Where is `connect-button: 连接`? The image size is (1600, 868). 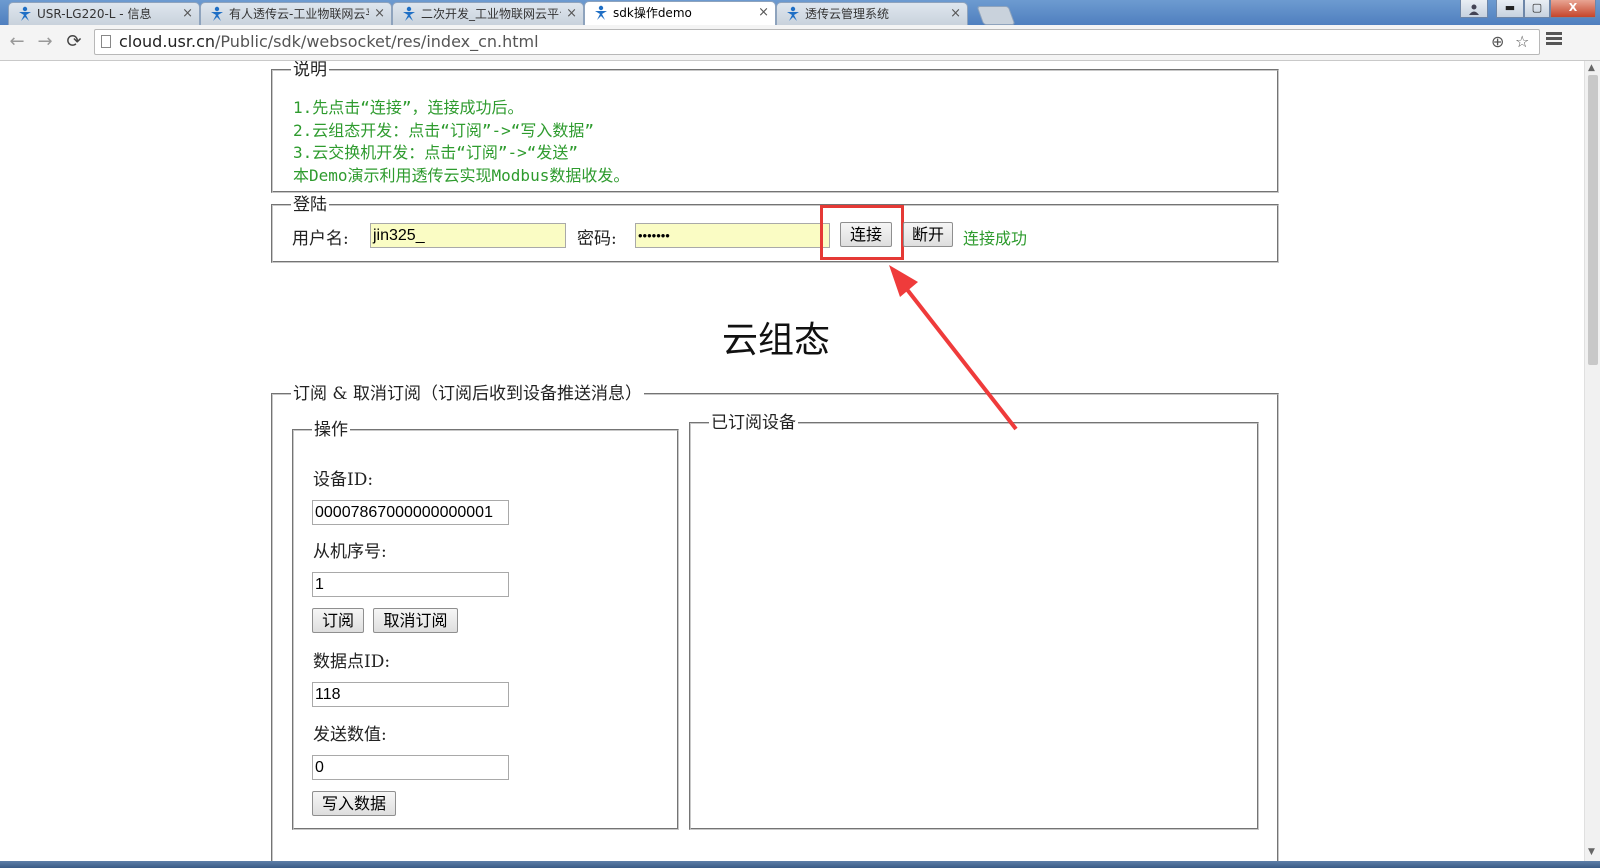
connect-button: 连接 is located at coordinates (866, 234).